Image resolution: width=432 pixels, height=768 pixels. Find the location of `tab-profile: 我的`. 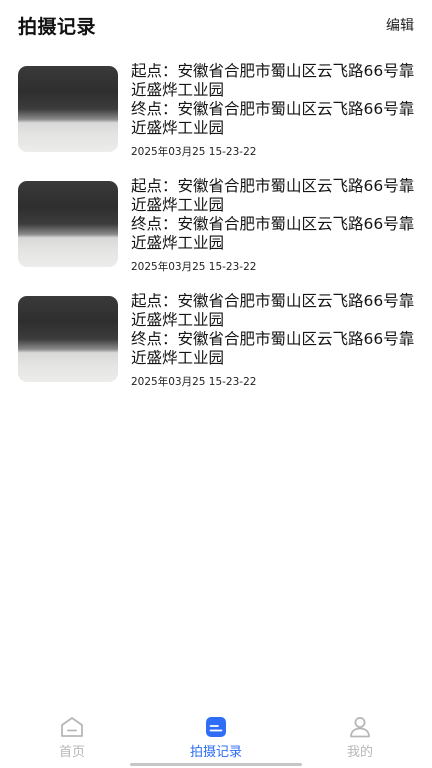

tab-profile: 我的 is located at coordinates (360, 734).